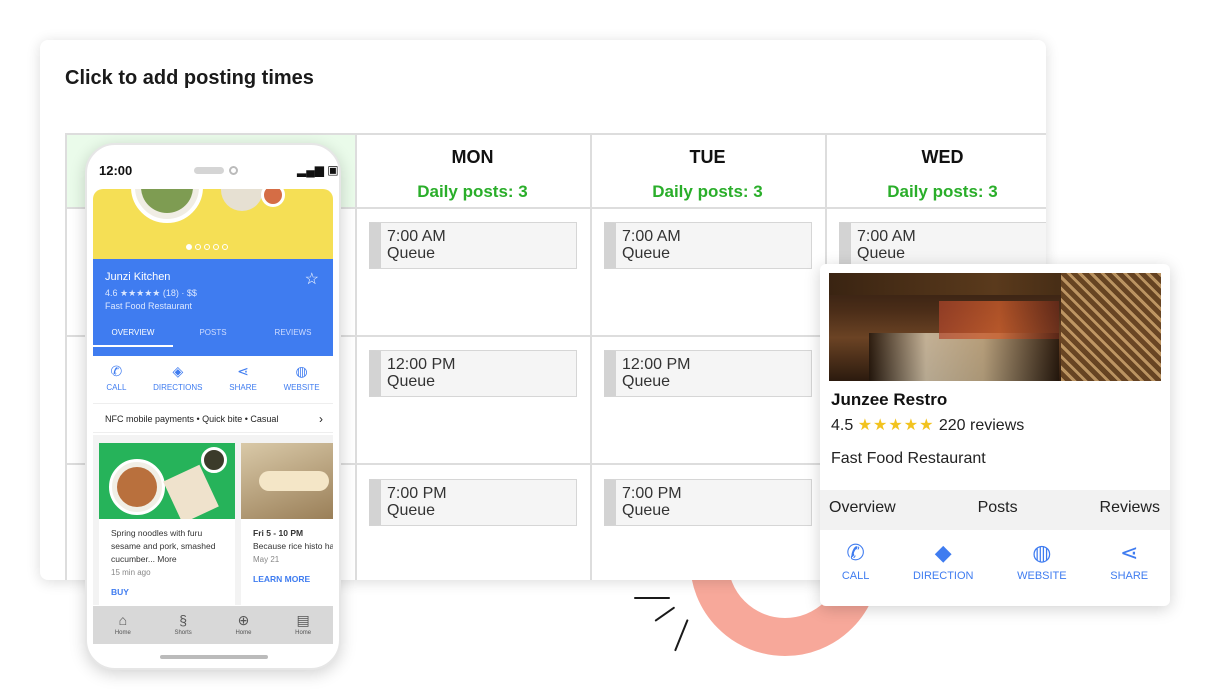 The height and width of the screenshot is (691, 1214). What do you see at coordinates (321, 419) in the screenshot?
I see `chevron-right-icon: ›` at bounding box center [321, 419].